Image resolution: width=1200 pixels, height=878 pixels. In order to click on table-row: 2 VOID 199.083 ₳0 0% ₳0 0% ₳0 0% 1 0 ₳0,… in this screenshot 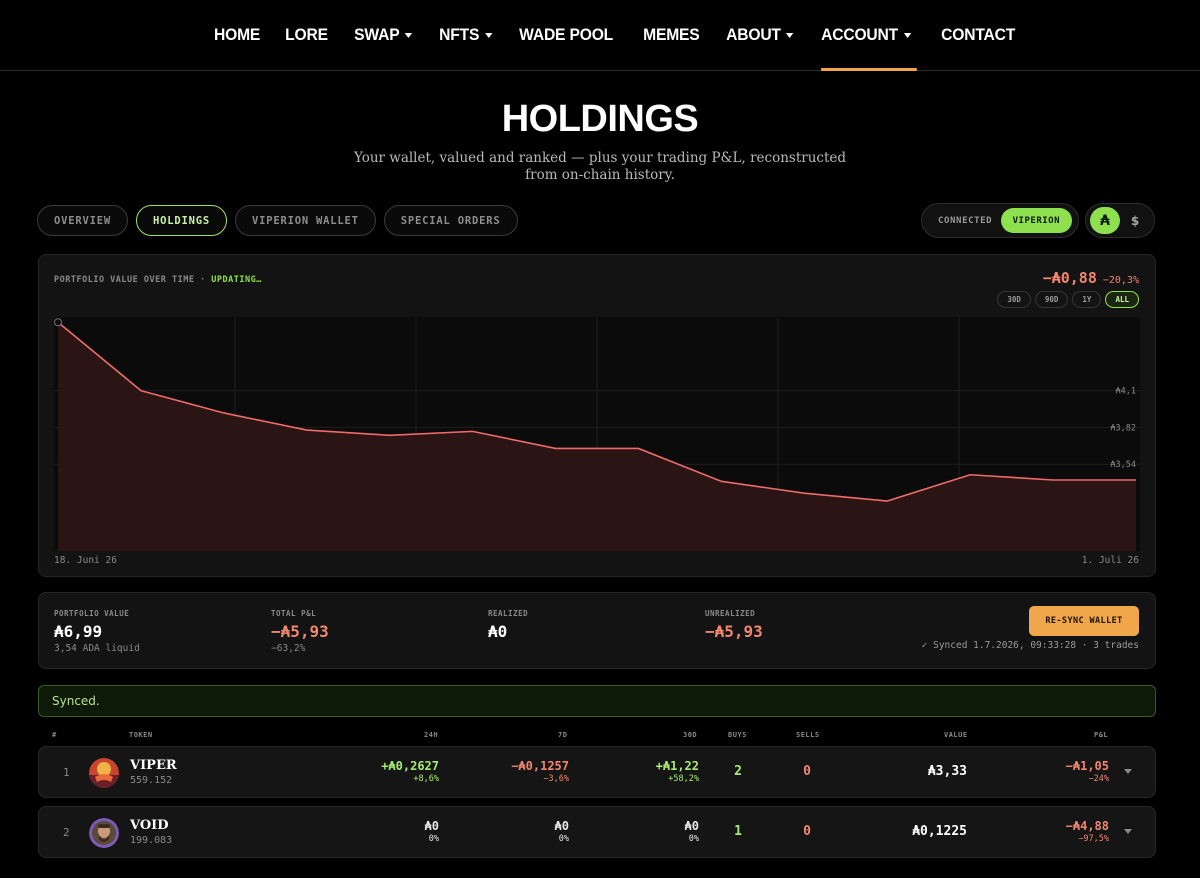, I will do `click(597, 832)`.